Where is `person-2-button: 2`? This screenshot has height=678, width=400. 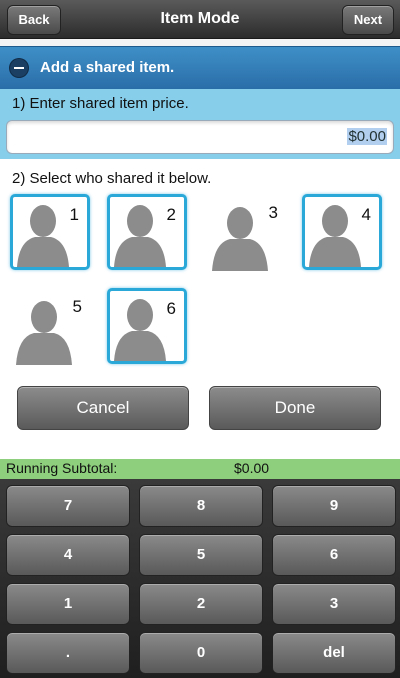
person-2-button: 2 is located at coordinates (147, 232).